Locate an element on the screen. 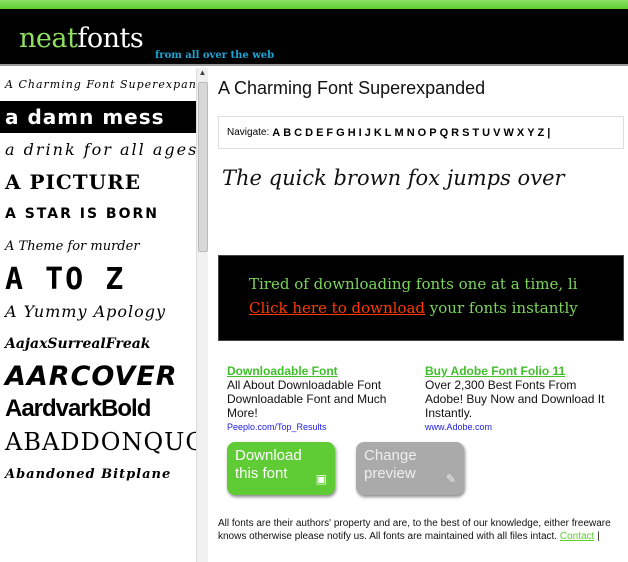 The width and height of the screenshot is (628, 562). scroll-up-icon: ▲ is located at coordinates (202, 74).